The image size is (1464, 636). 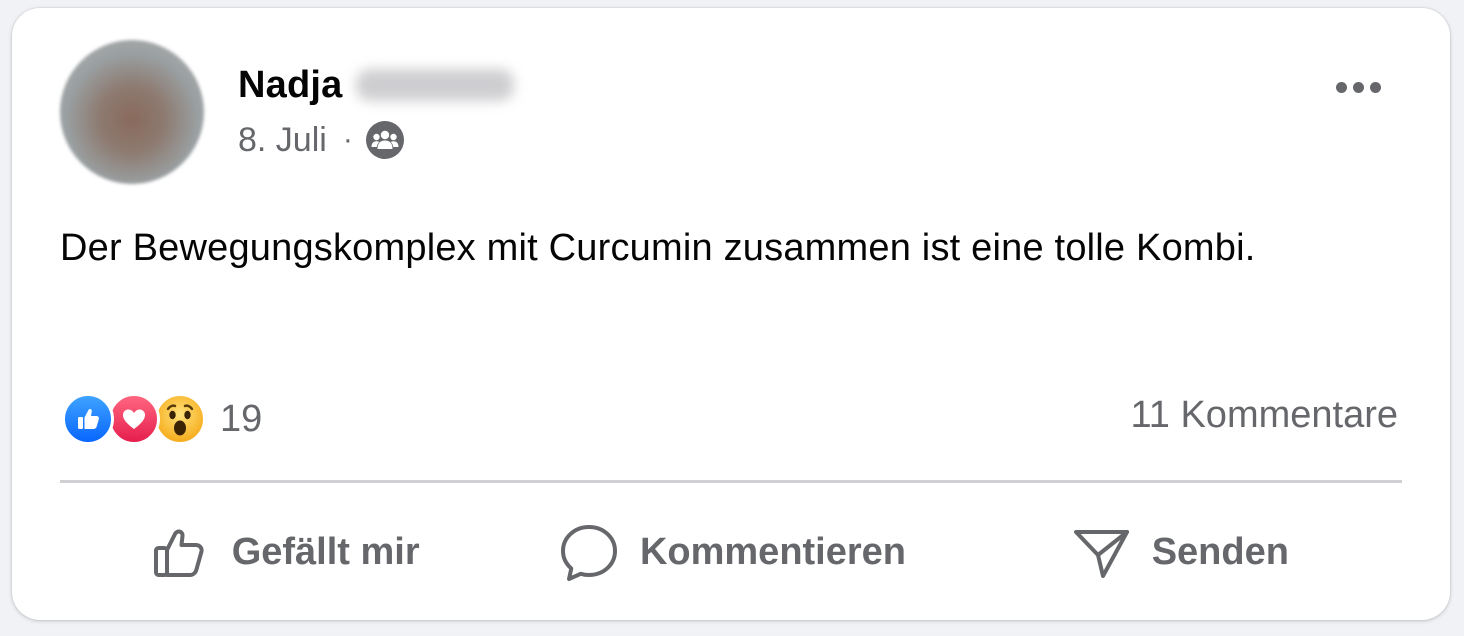 I want to click on send-button: Senden, so click(x=1178, y=552).